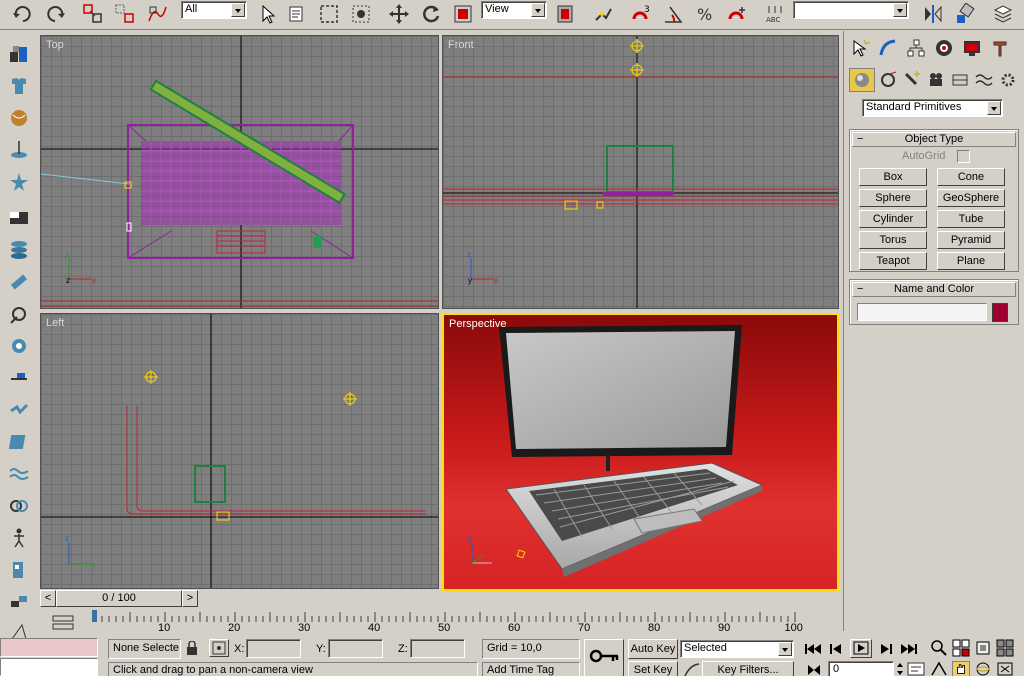 Image resolution: width=1024 pixels, height=676 pixels. I want to click on key-mode-toggle-icon, so click(814, 669).